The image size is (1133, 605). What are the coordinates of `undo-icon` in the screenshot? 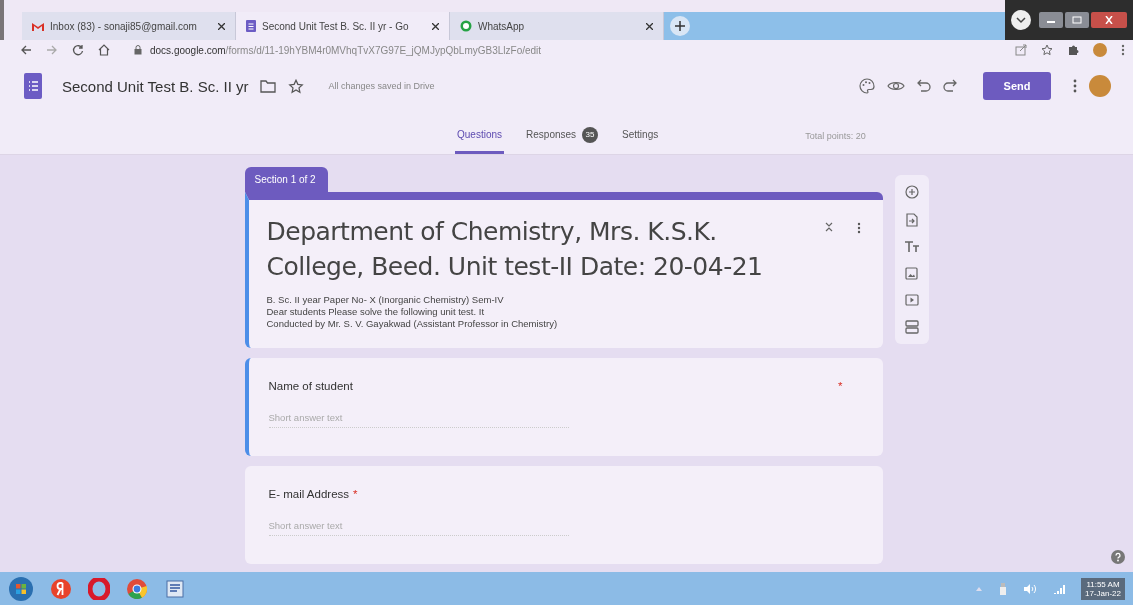 It's located at (924, 86).